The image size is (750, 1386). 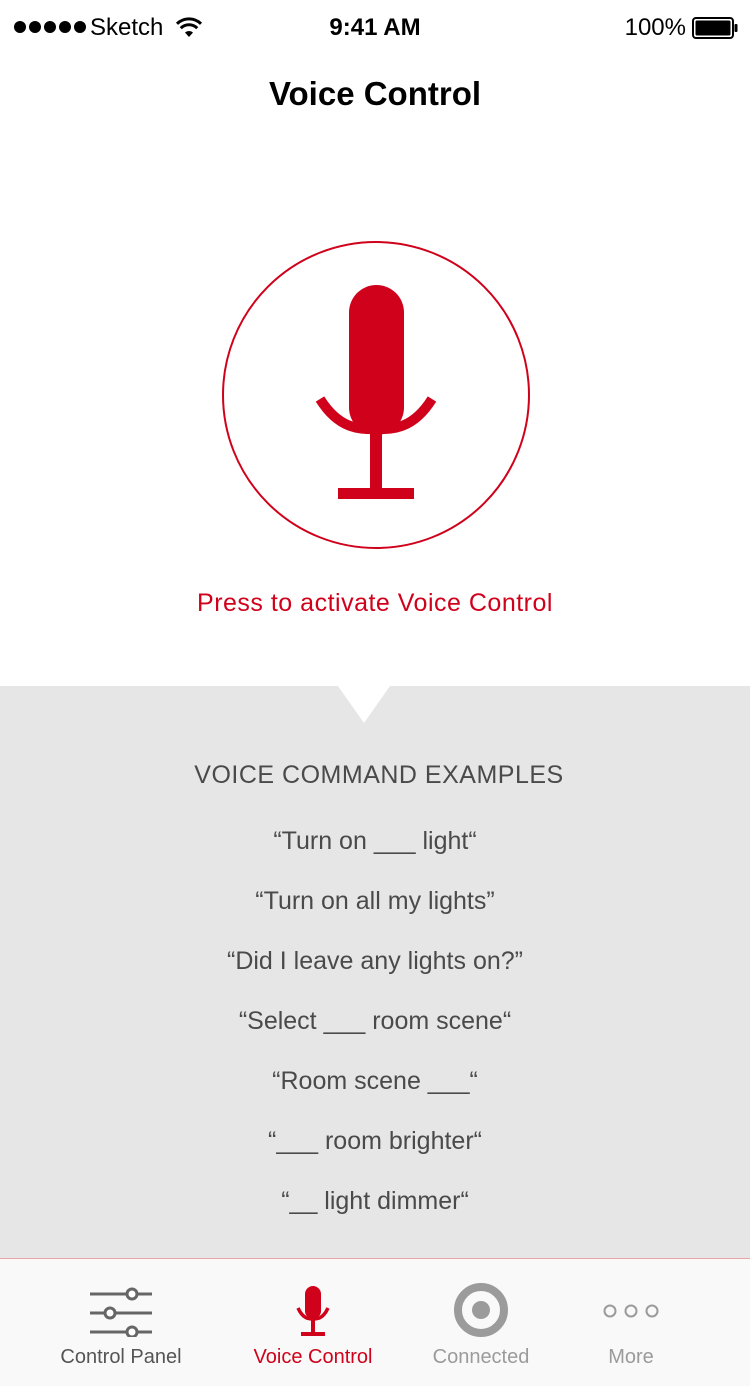 What do you see at coordinates (375, 28) in the screenshot?
I see `status-bar: Sketch 9:41 AM 100%` at bounding box center [375, 28].